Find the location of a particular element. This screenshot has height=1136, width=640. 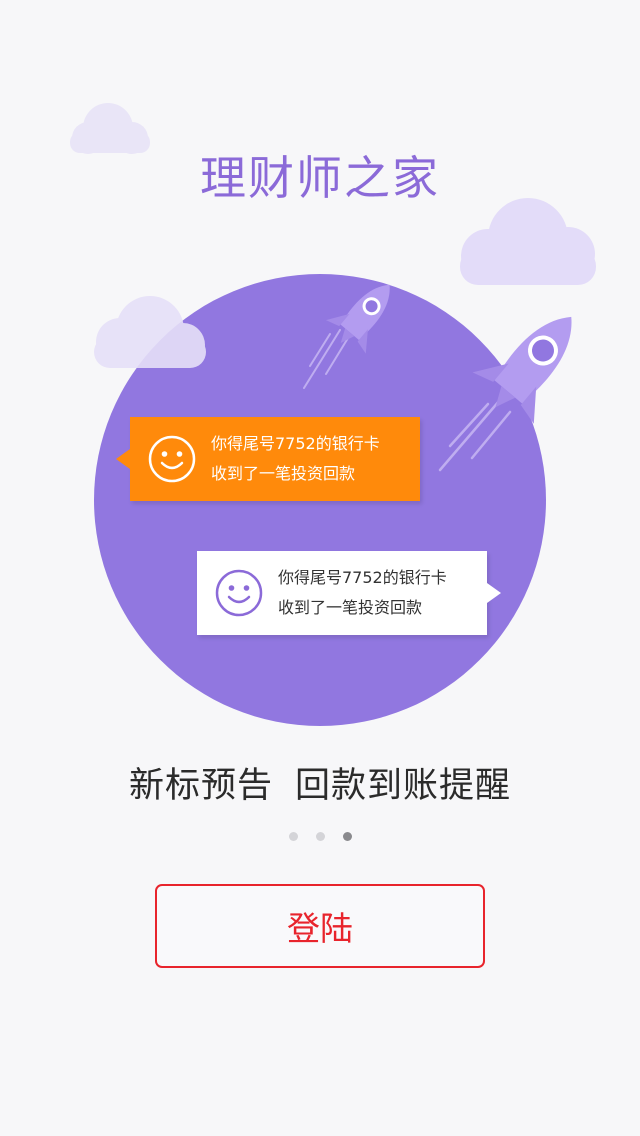

feature-tagline: 新标预告 回款到账提醒 is located at coordinates (320, 786).